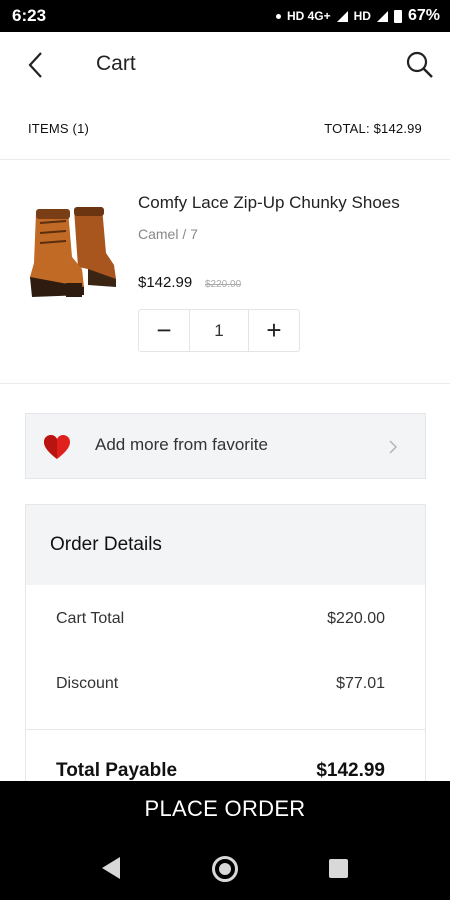 The width and height of the screenshot is (450, 900). I want to click on total-payable-label: Total Payable, so click(117, 770).